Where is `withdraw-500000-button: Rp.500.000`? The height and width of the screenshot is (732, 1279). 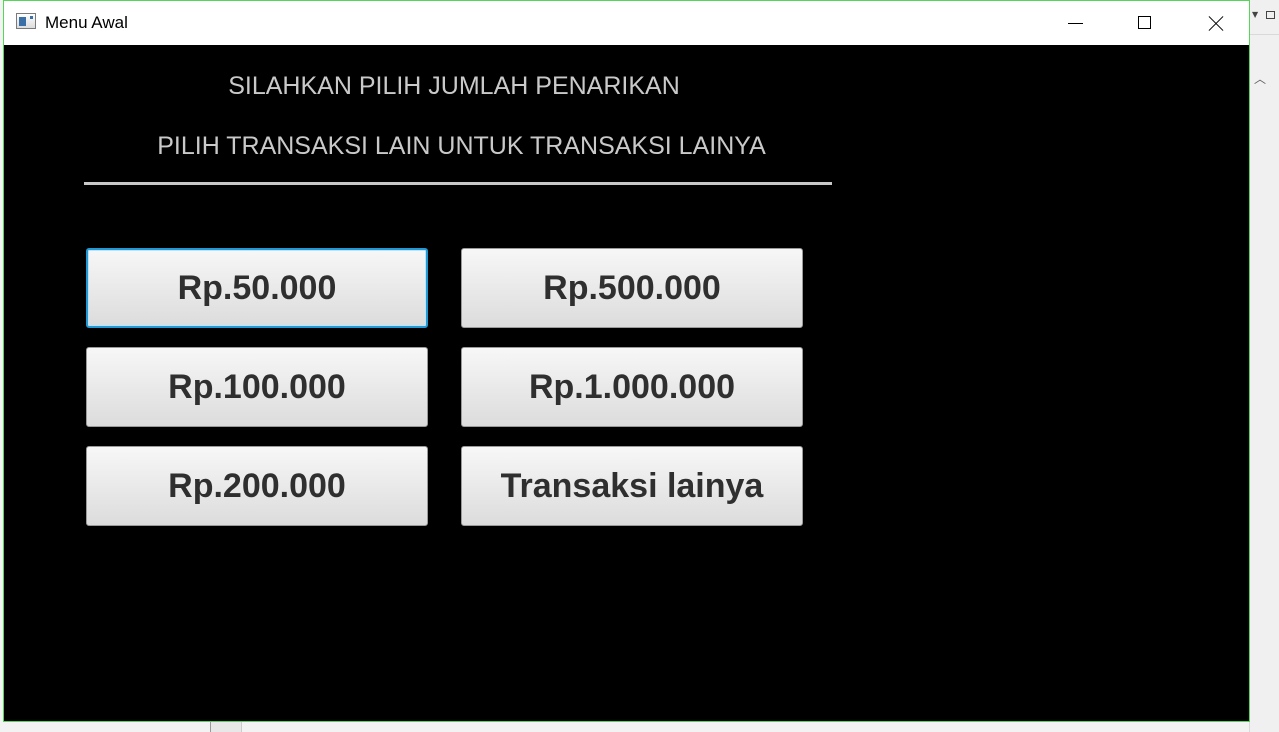
withdraw-500000-button: Rp.500.000 is located at coordinates (632, 288).